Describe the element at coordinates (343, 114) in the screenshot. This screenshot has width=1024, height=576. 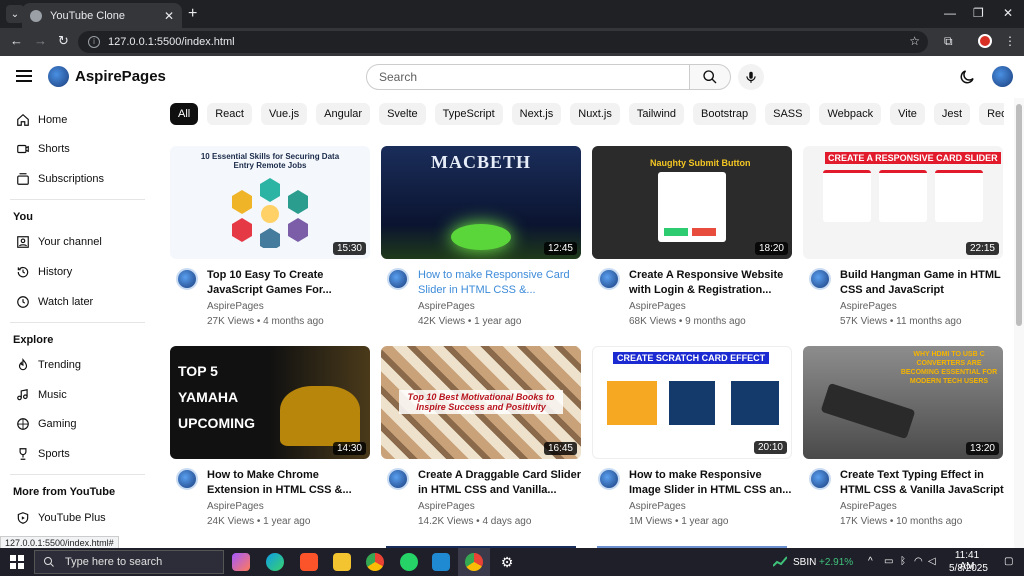
I see `chip-angular: Angular` at that location.